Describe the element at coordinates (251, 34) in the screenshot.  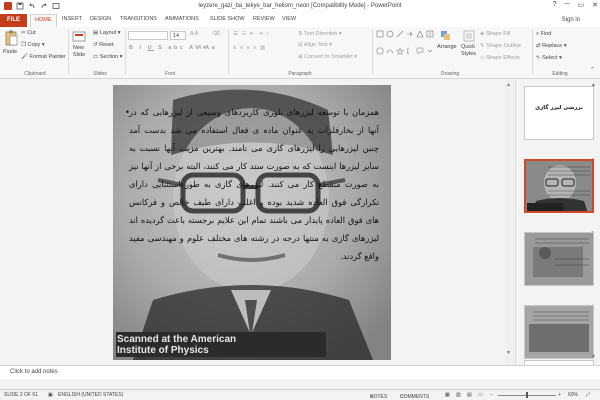
I see `list-buttons: ☰ ☷ ⇤ ⇥ ↕` at that location.